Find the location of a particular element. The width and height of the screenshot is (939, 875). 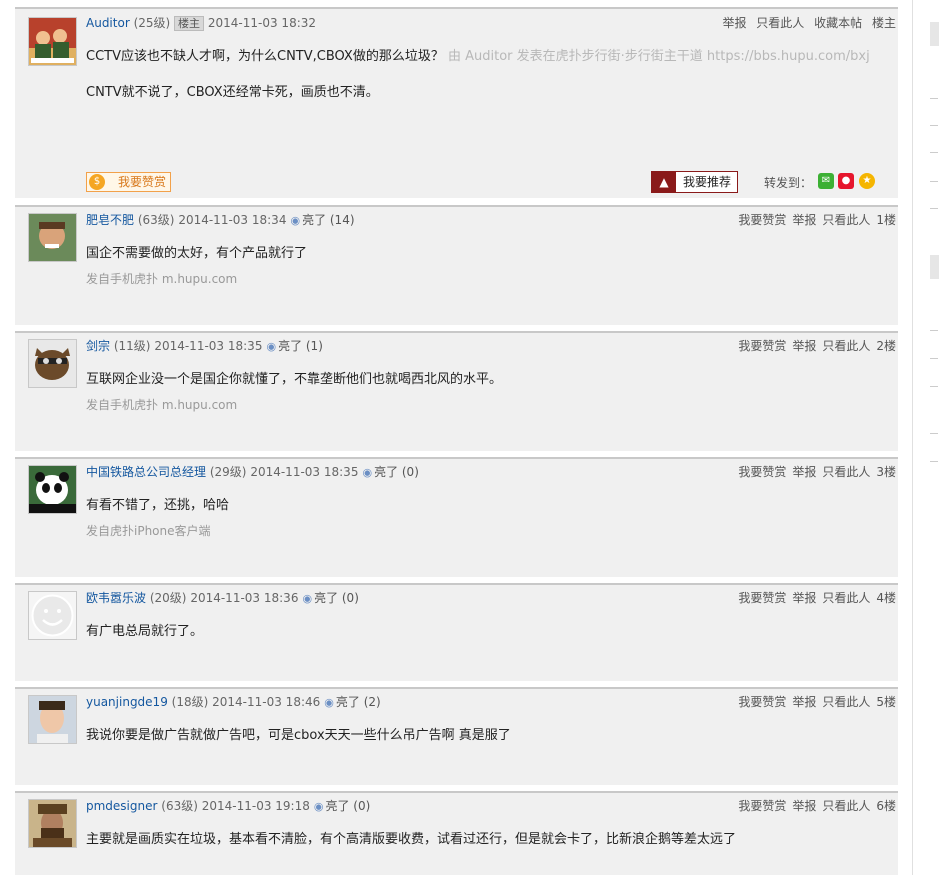

post-time: 2014-11-03 18:46 is located at coordinates (266, 702).